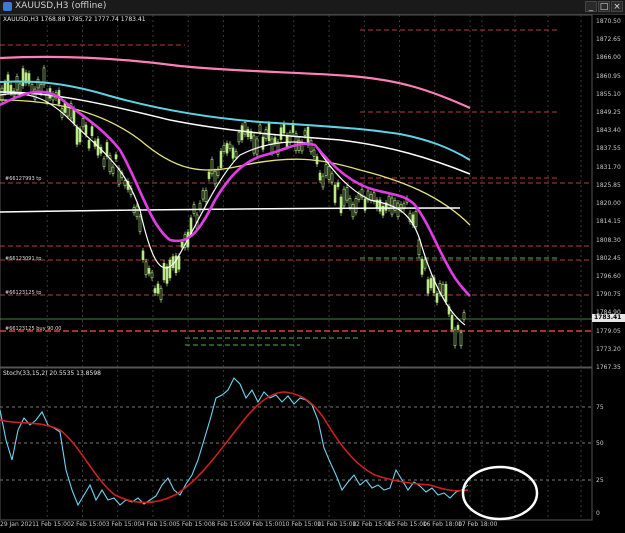 Image resolution: width=625 pixels, height=533 pixels. What do you see at coordinates (608, 222) in the screenshot?
I see `price-tick-label: 1814.15` at bounding box center [608, 222].